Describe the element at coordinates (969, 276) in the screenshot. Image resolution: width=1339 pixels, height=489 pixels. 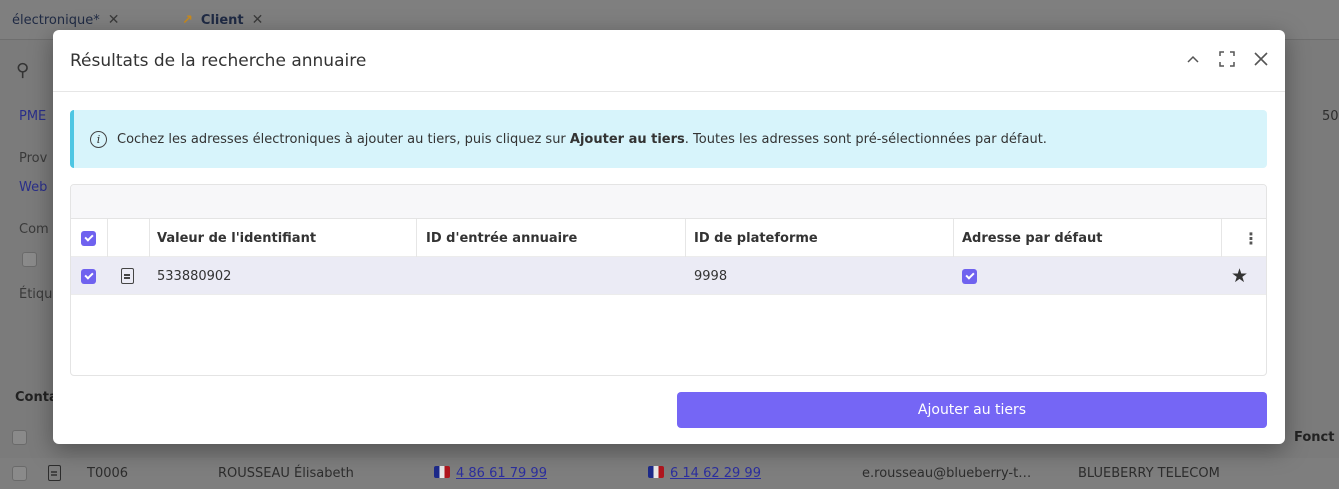
I see `default-address-checkbox` at that location.